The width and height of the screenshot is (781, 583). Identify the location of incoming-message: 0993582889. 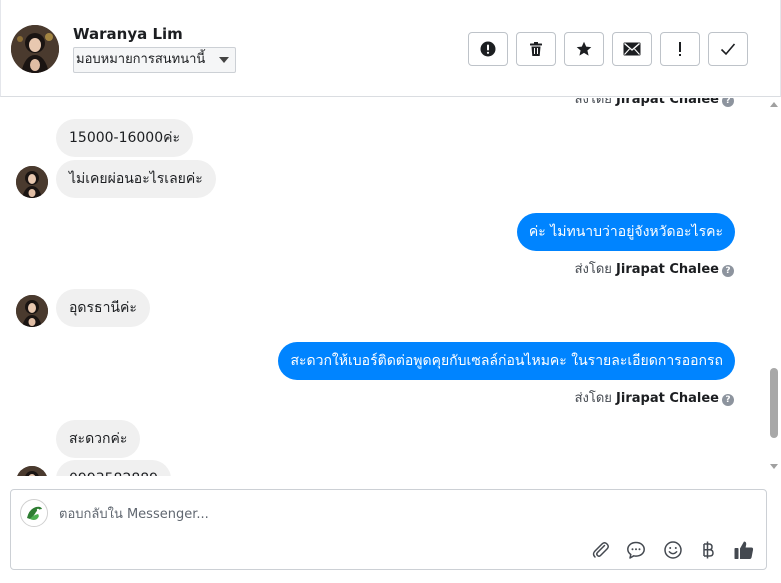
(114, 468).